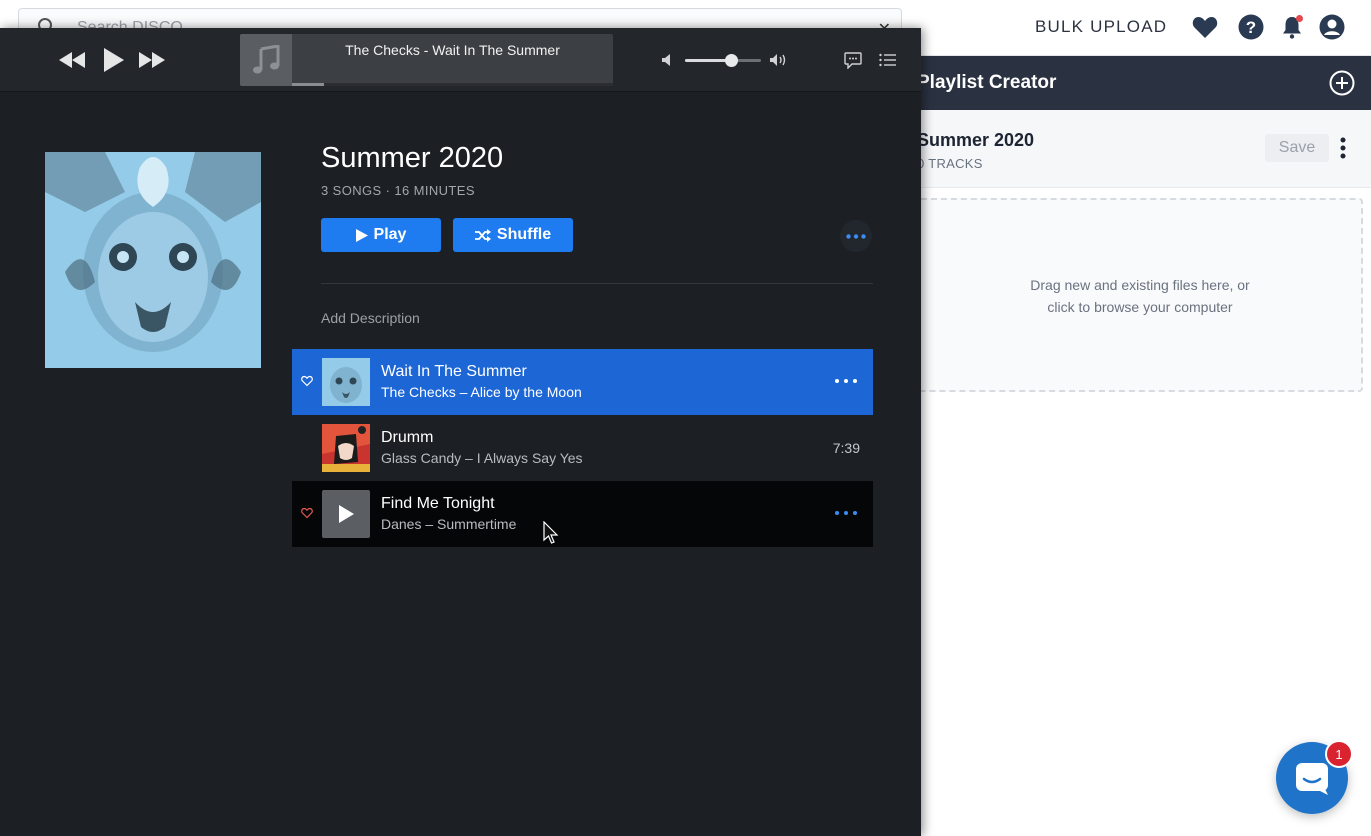 The width and height of the screenshot is (1371, 836). I want to click on add-description-link: Add Description, so click(370, 318).